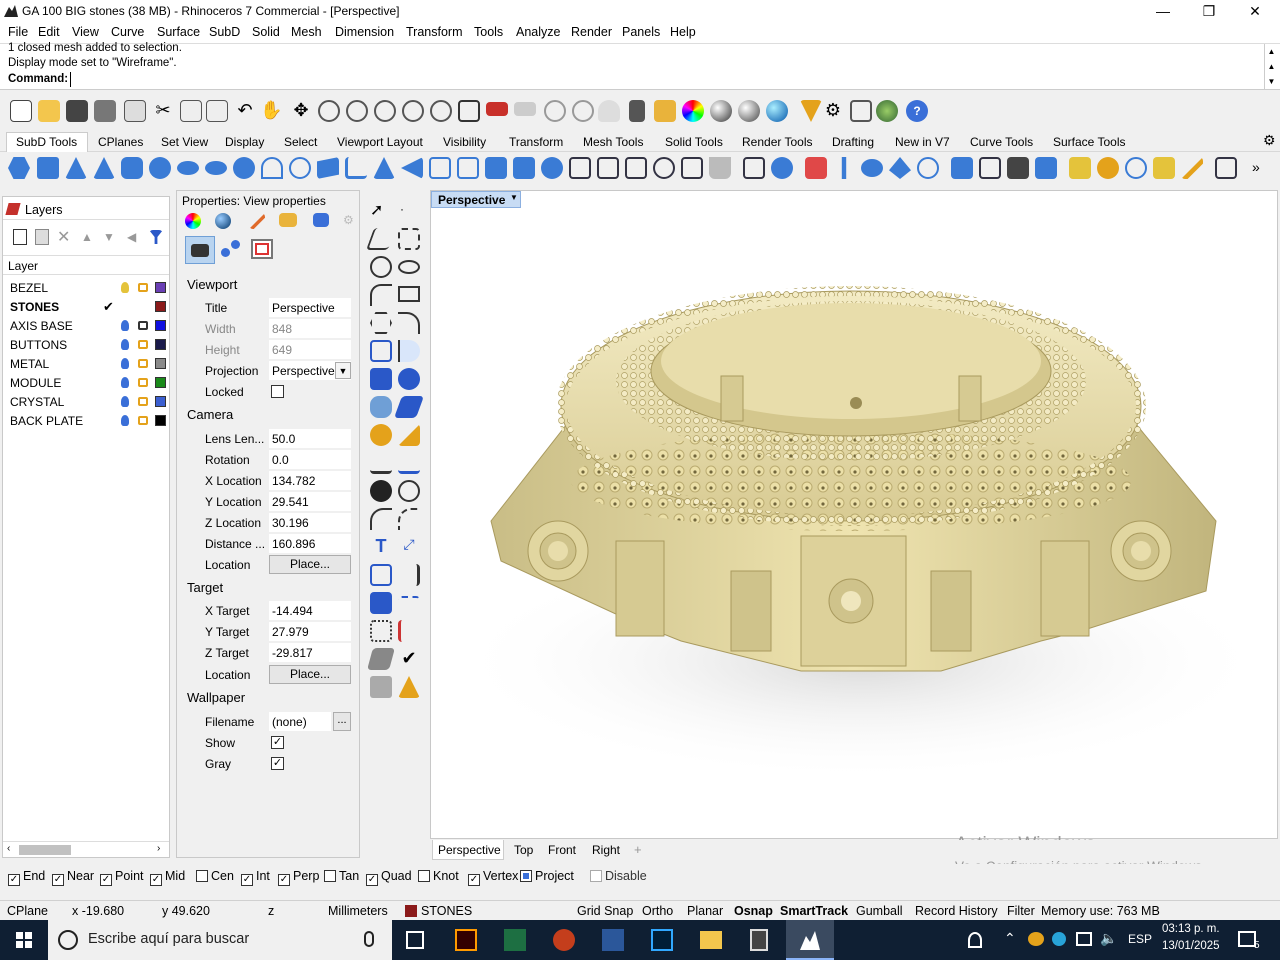 Image resolution: width=1280 pixels, height=960 pixels. I want to click on status-ortho: Ortho, so click(657, 911).